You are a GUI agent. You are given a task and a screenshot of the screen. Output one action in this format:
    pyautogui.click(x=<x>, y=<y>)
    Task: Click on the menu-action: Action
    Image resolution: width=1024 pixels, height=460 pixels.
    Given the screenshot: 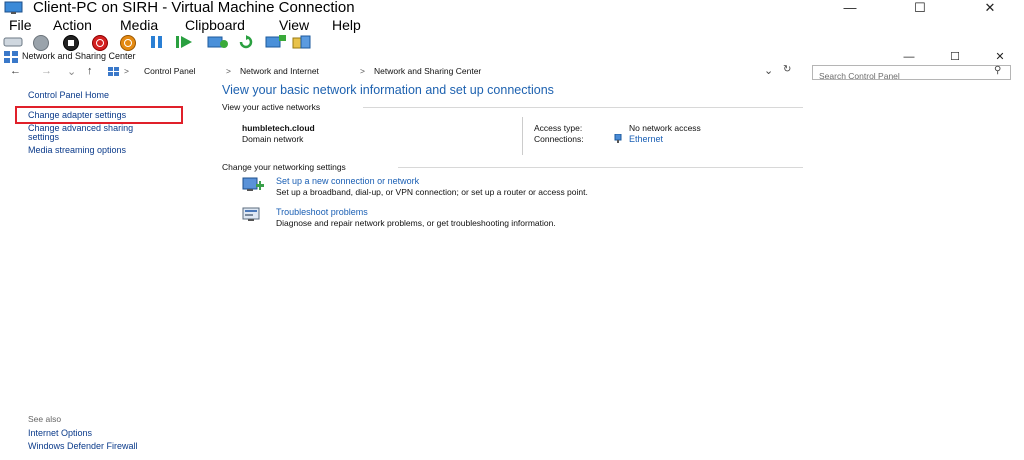 What is the action you would take?
    pyautogui.click(x=72, y=25)
    